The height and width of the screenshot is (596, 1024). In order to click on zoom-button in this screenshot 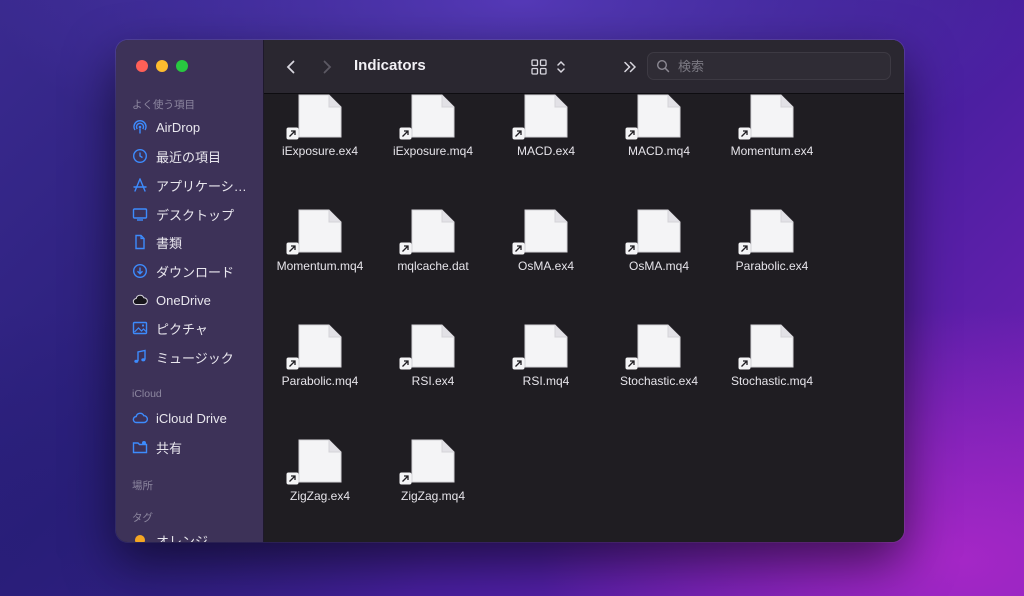, I will do `click(182, 66)`.